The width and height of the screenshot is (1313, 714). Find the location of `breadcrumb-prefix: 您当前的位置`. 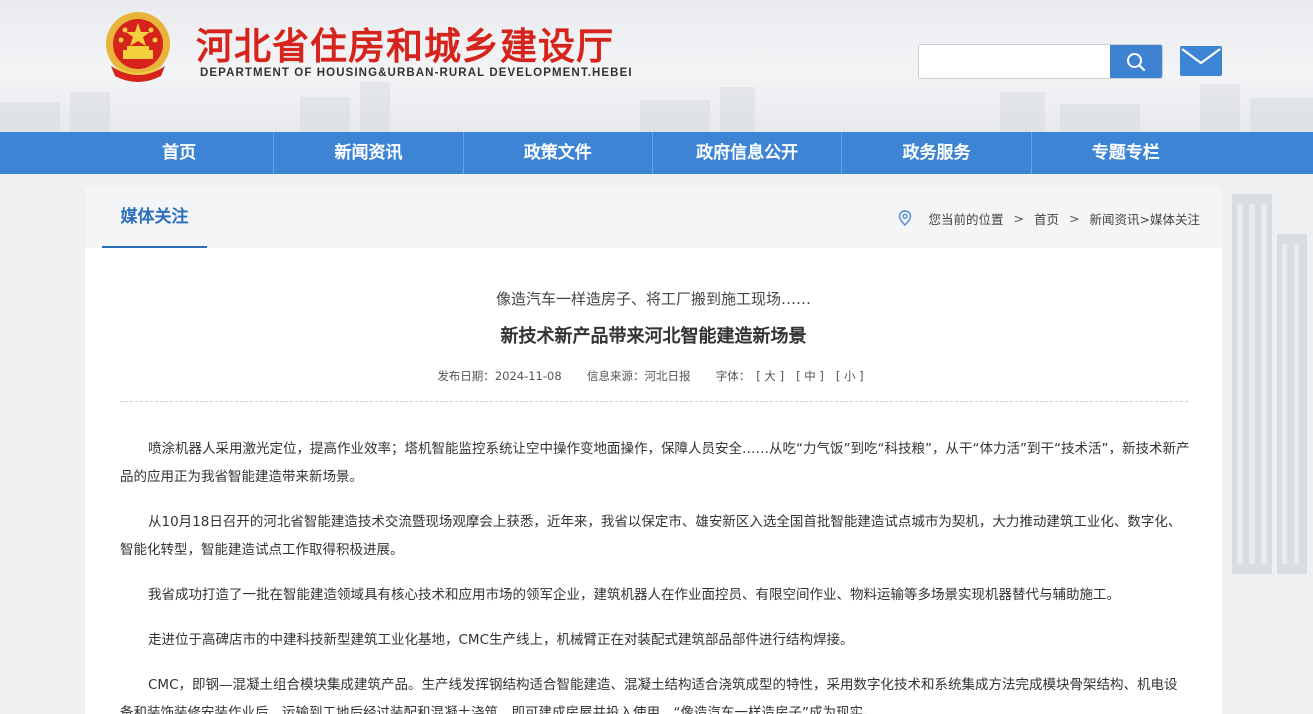

breadcrumb-prefix: 您当前的位置 is located at coordinates (966, 219).